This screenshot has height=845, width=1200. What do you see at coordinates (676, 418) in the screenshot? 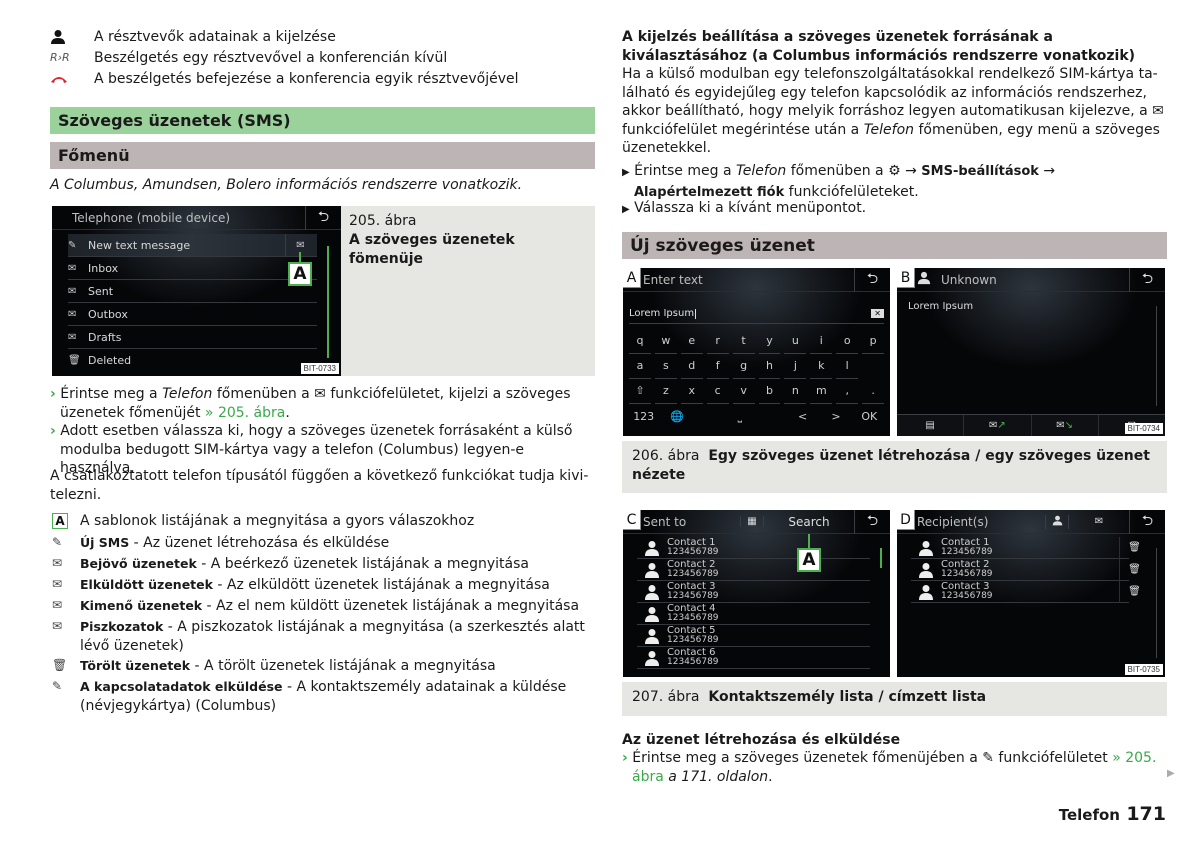
I see `globe-icon: 🌐` at bounding box center [676, 418].